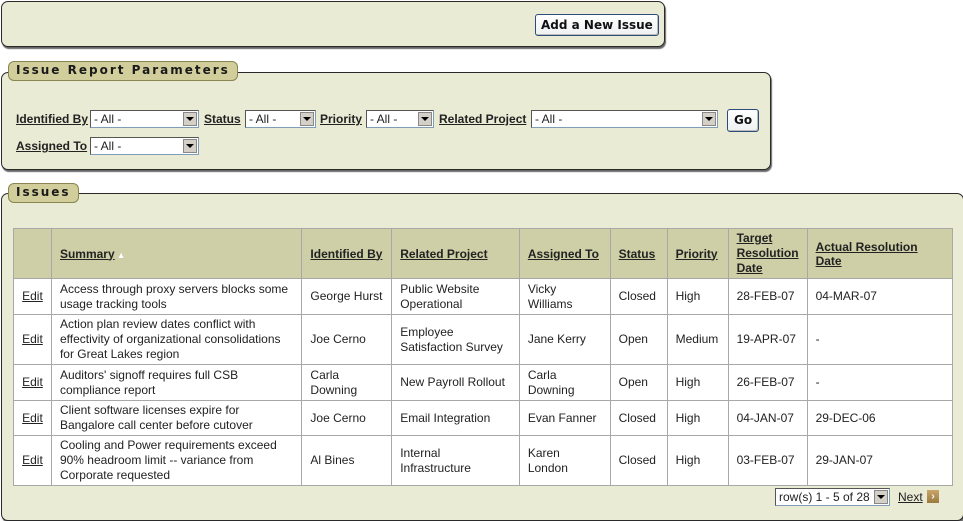  I want to click on cell-assigned-to: Jane Kerry, so click(564, 339).